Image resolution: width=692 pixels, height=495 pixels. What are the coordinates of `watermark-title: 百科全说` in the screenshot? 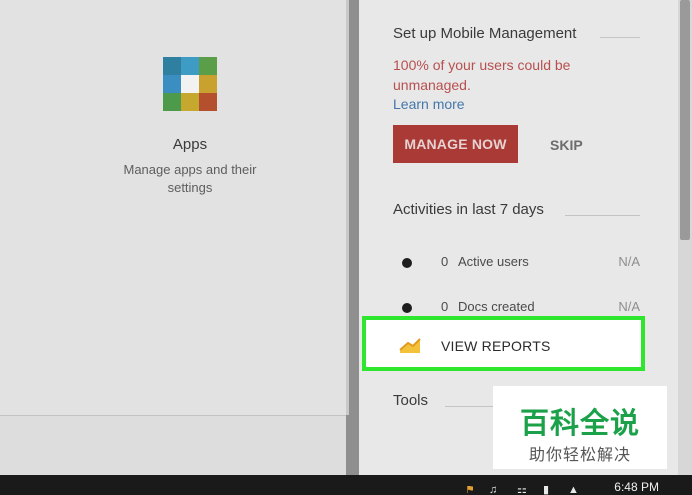 It's located at (579, 424).